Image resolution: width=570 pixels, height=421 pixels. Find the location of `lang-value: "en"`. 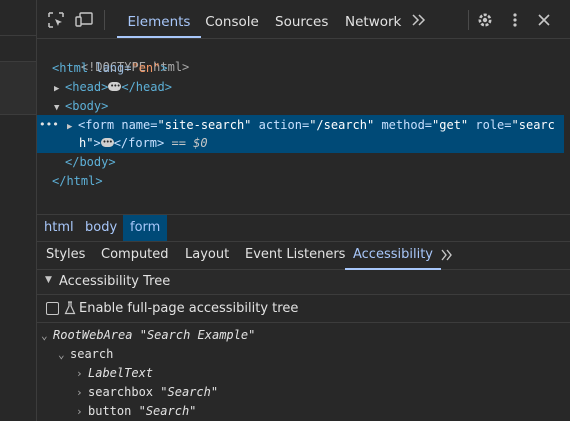

lang-value: "en" is located at coordinates (146, 68).